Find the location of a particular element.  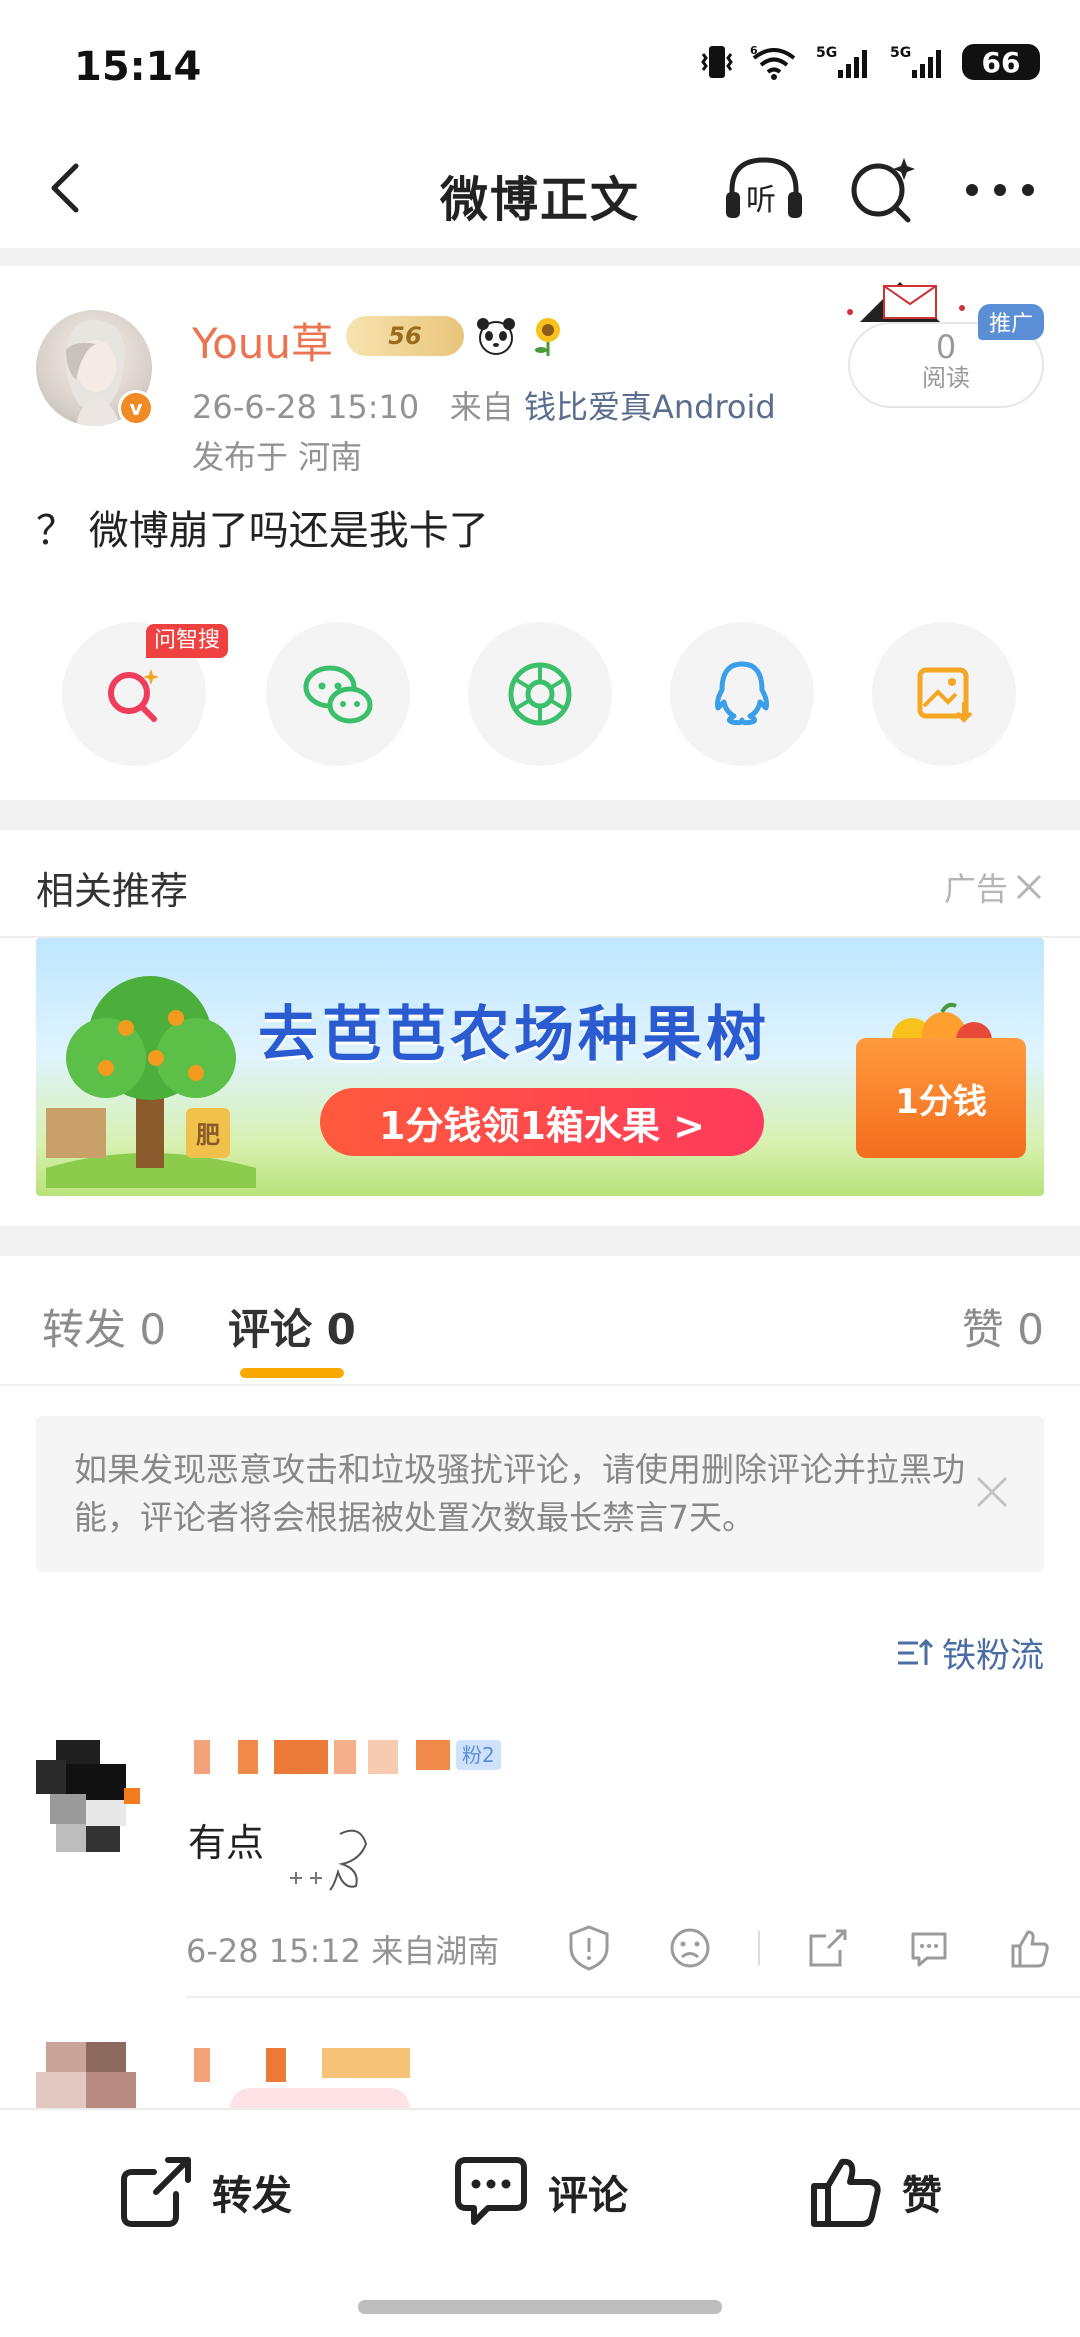

status-icons: 6 5G 5G 66 is located at coordinates (870, 62).